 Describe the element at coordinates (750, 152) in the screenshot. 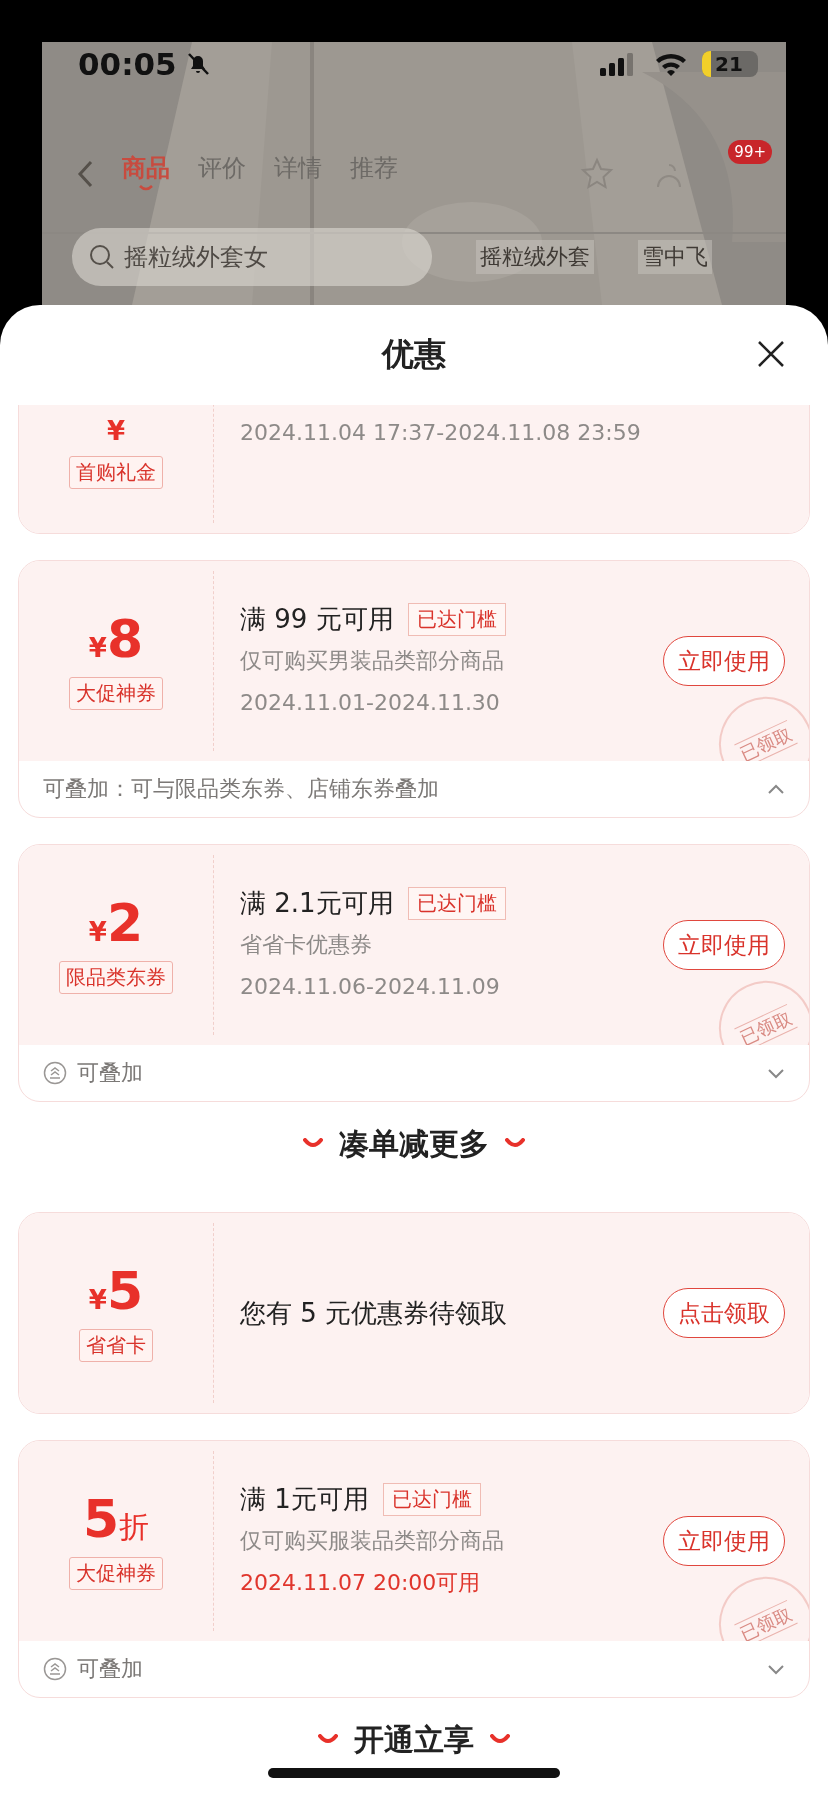

I see `notification-badge: 99+` at that location.